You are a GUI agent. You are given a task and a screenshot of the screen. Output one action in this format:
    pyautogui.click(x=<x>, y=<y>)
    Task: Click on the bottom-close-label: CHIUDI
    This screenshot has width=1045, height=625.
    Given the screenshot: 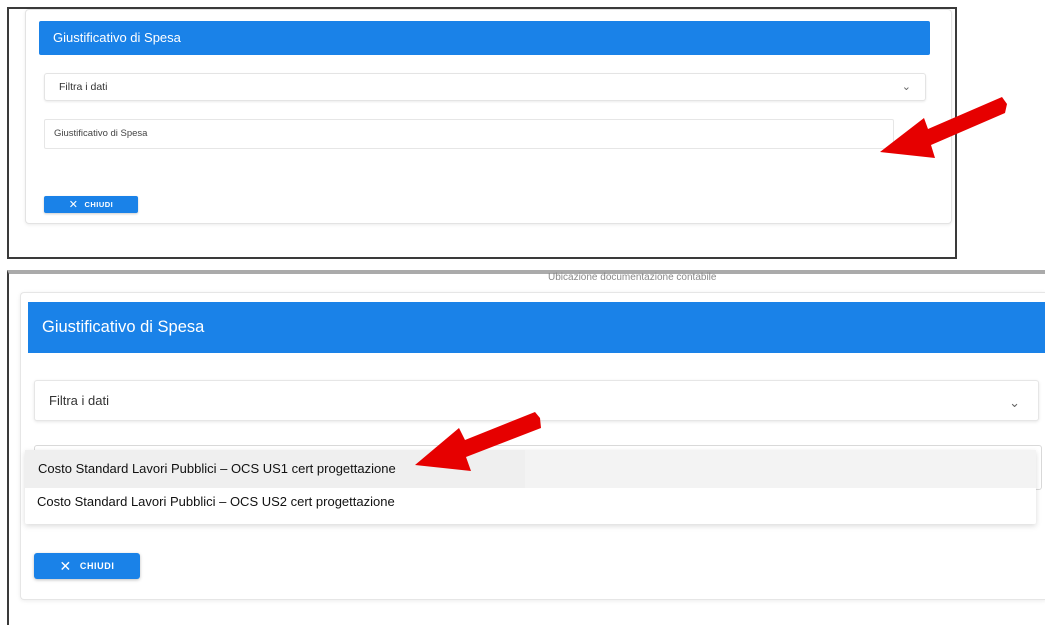 What is the action you would take?
    pyautogui.click(x=97, y=566)
    